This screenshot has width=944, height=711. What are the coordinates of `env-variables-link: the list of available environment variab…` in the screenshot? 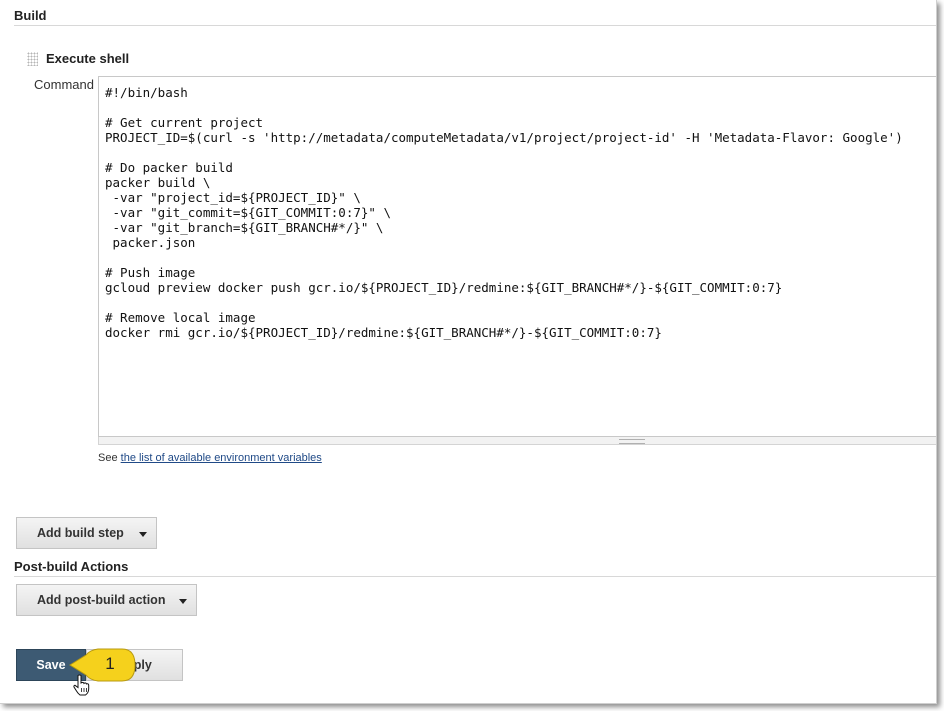 It's located at (221, 458).